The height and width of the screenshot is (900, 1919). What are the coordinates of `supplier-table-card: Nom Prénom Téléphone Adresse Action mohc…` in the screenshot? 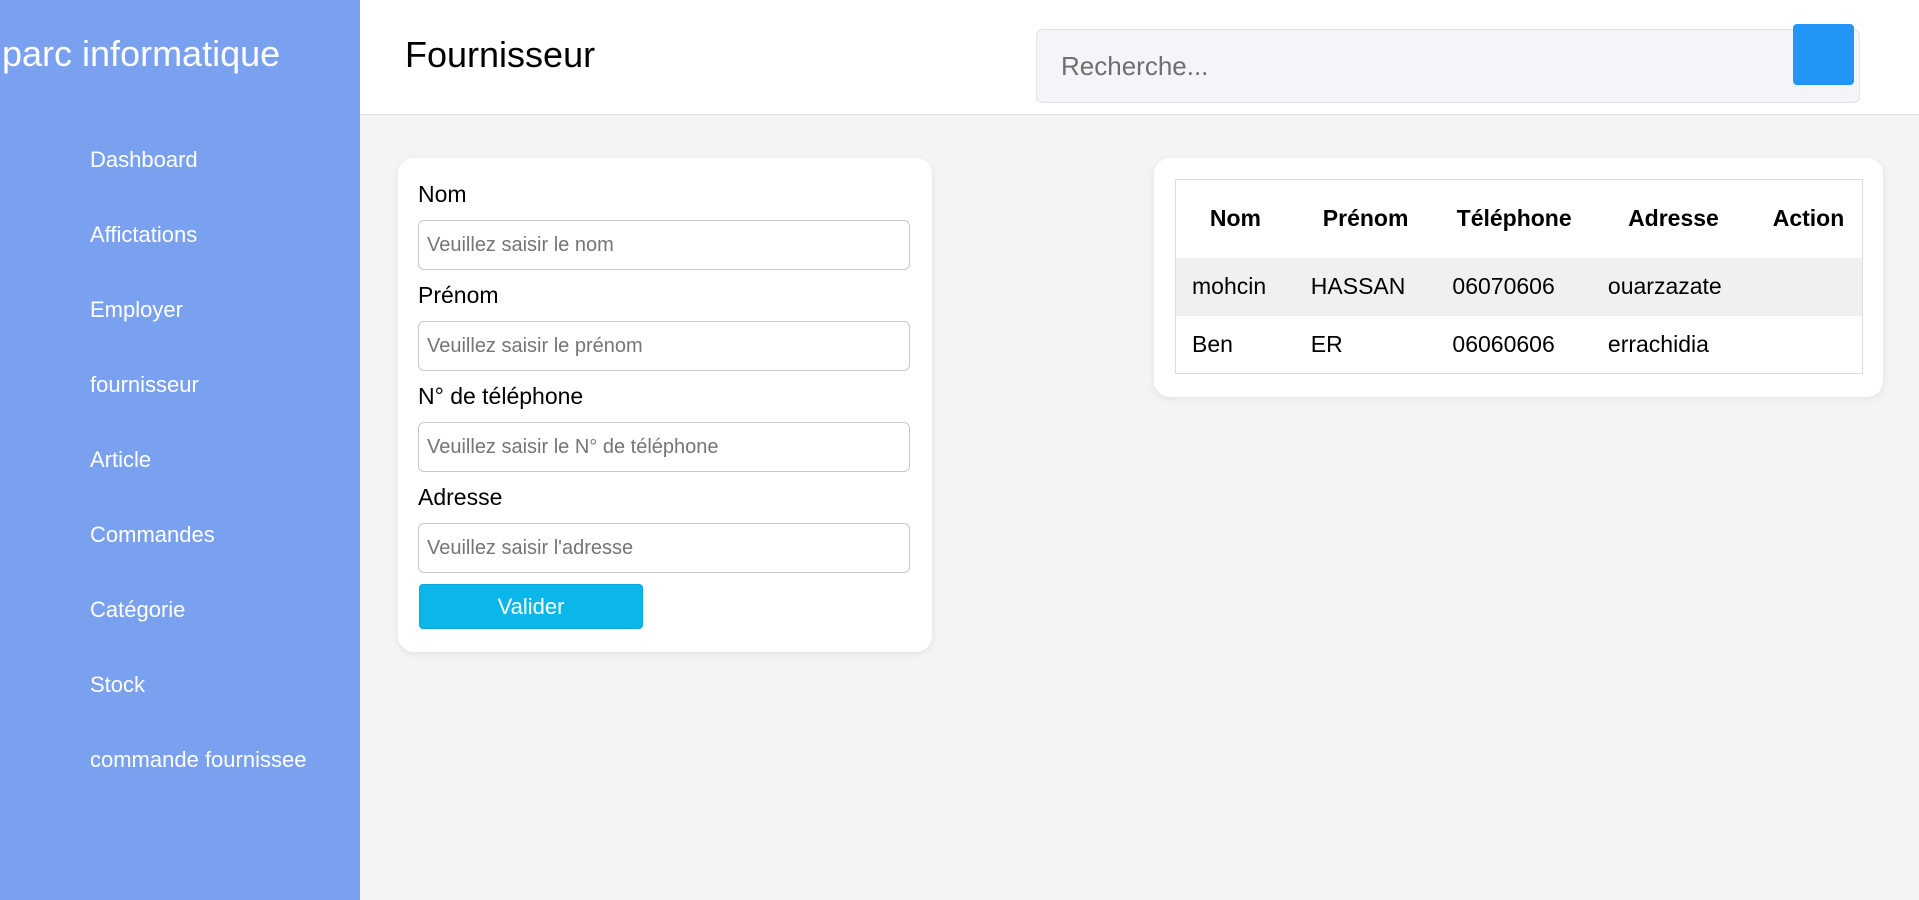 It's located at (1518, 277).